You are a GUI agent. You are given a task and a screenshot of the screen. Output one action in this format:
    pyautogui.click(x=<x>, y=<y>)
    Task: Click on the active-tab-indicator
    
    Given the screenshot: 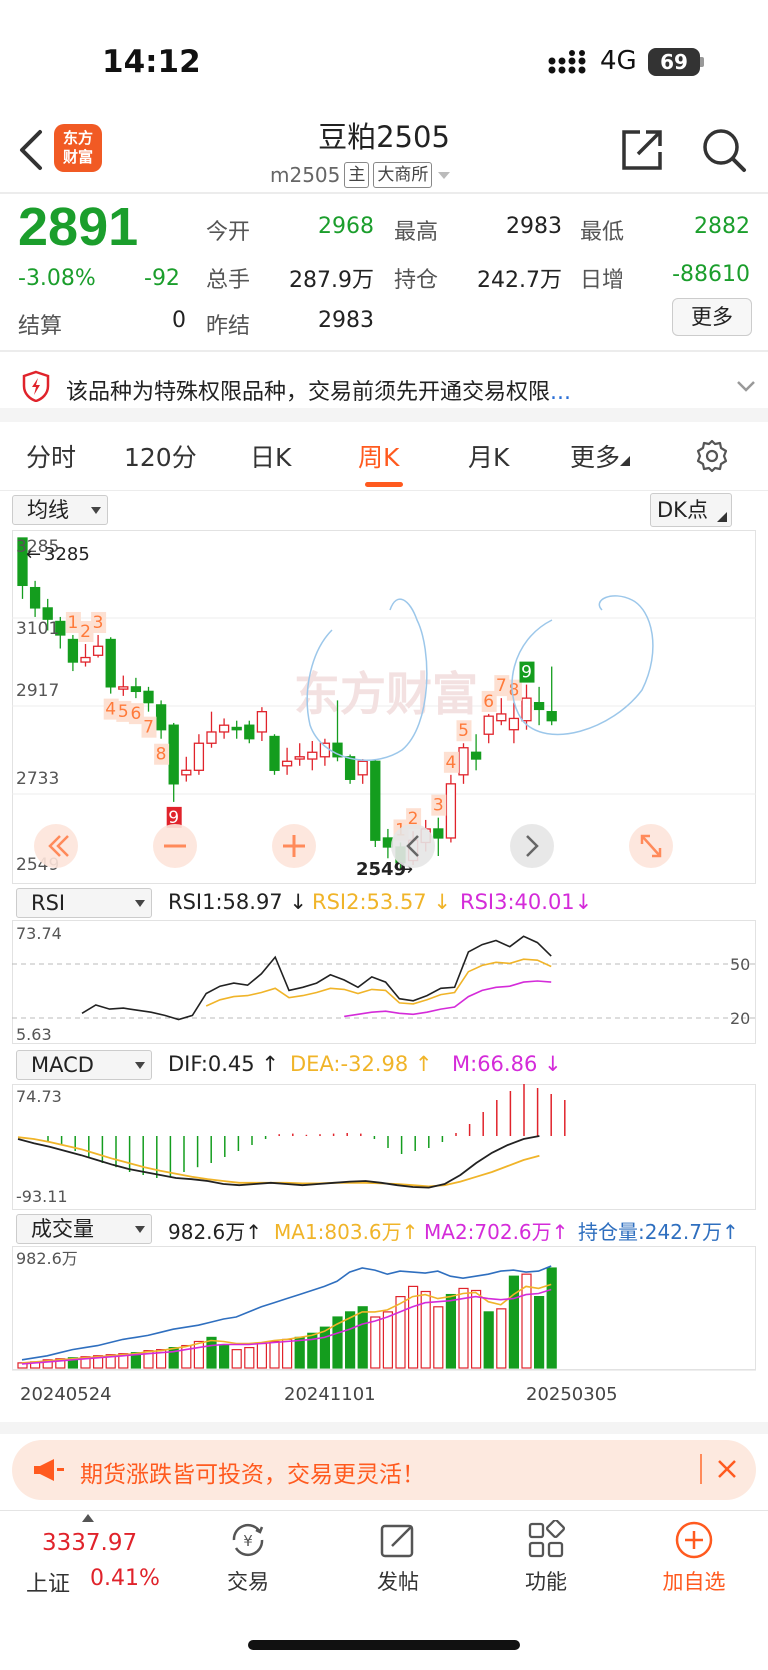 What is the action you would take?
    pyautogui.click(x=384, y=484)
    